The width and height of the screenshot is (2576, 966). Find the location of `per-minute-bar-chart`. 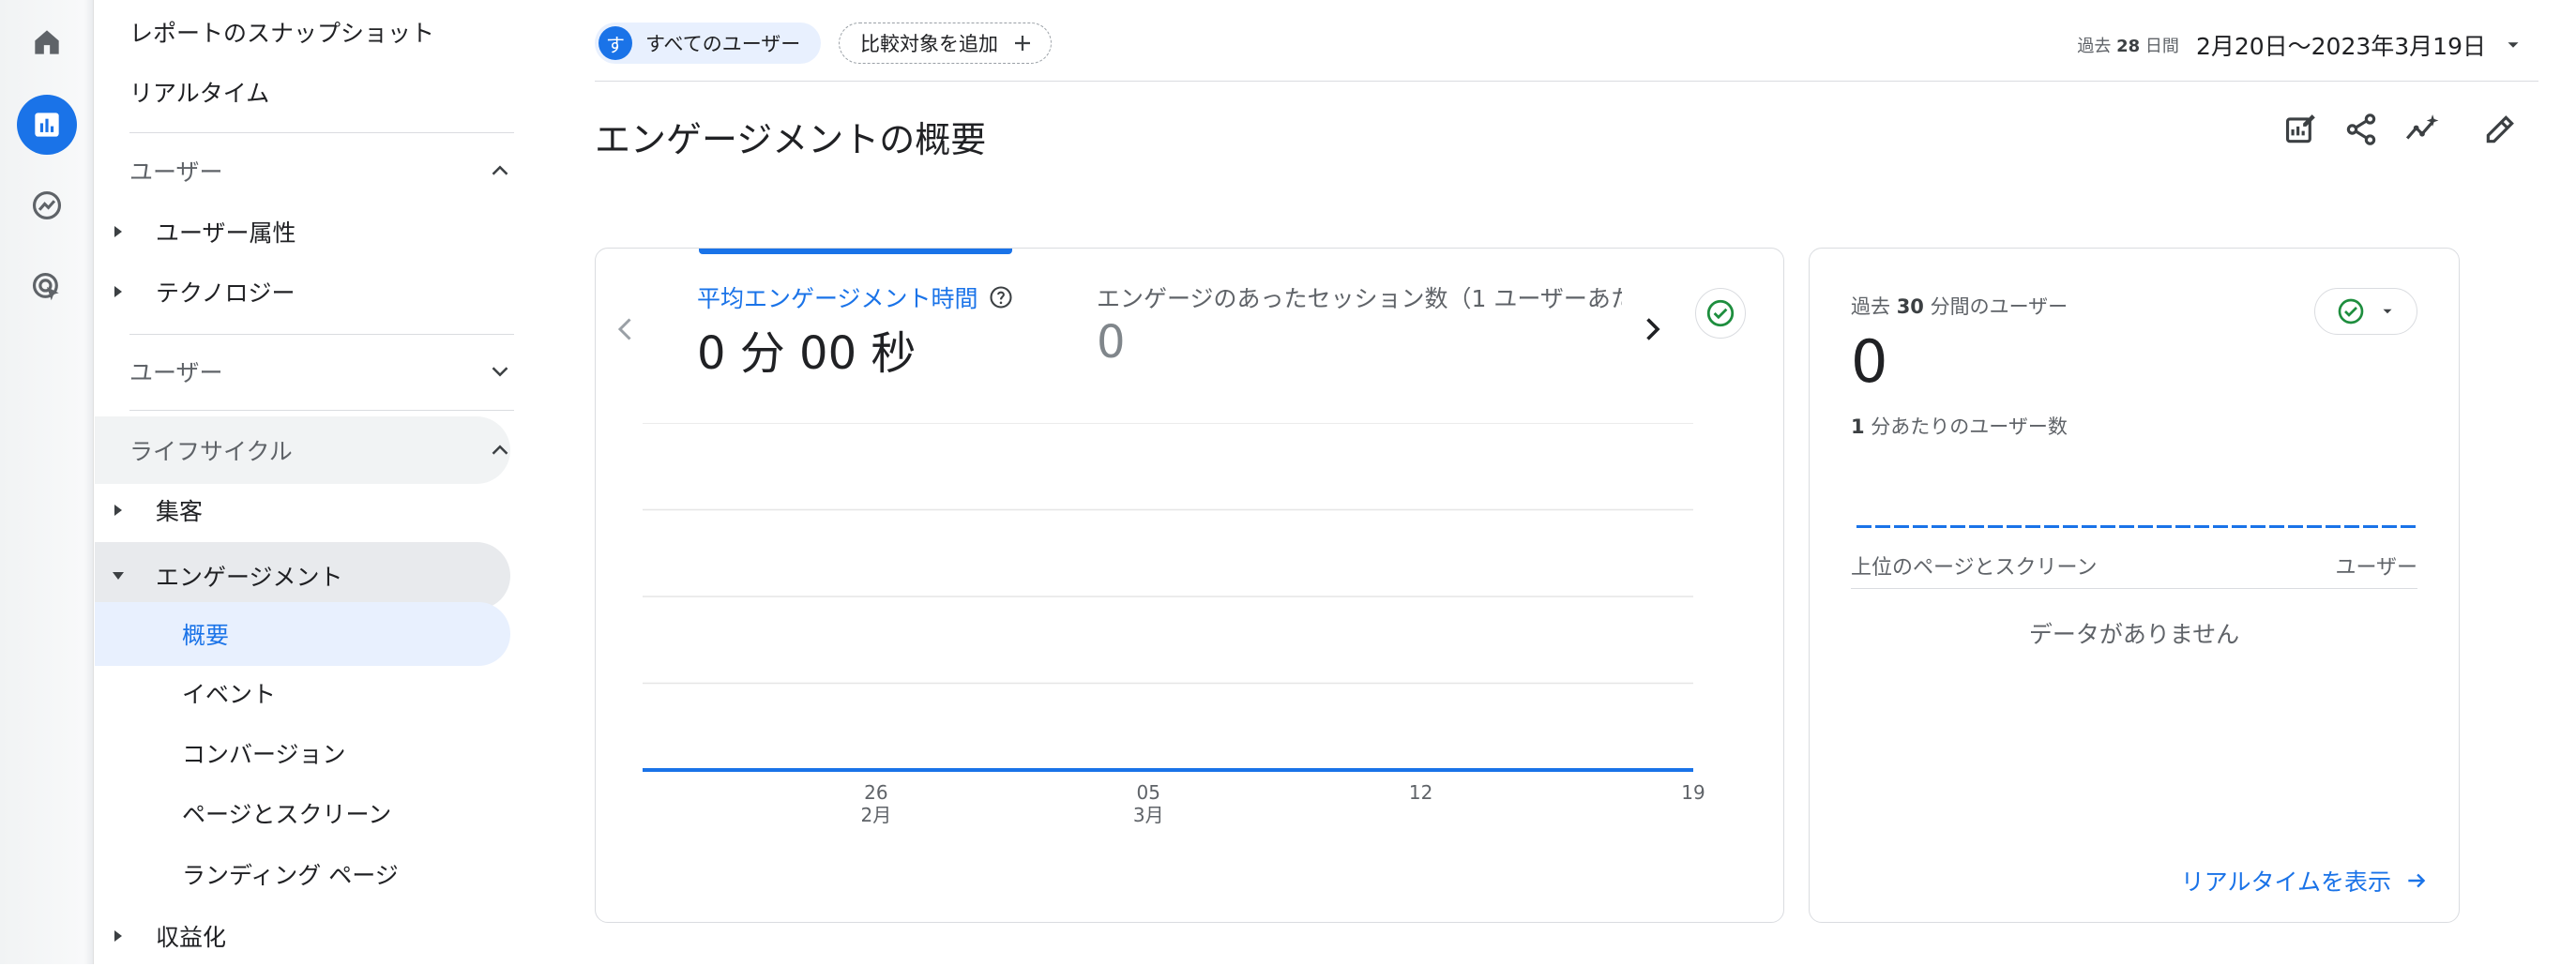

per-minute-bar-chart is located at coordinates (2136, 526).